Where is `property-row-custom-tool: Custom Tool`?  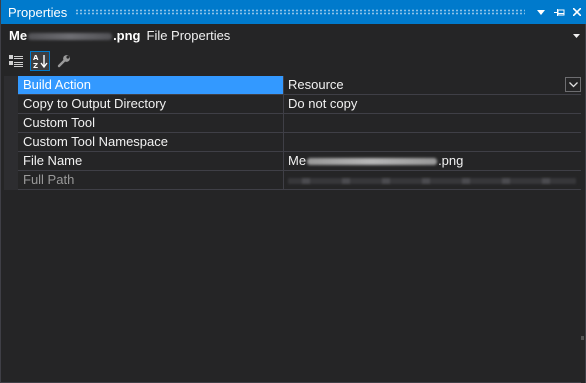 property-row-custom-tool: Custom Tool is located at coordinates (293, 123).